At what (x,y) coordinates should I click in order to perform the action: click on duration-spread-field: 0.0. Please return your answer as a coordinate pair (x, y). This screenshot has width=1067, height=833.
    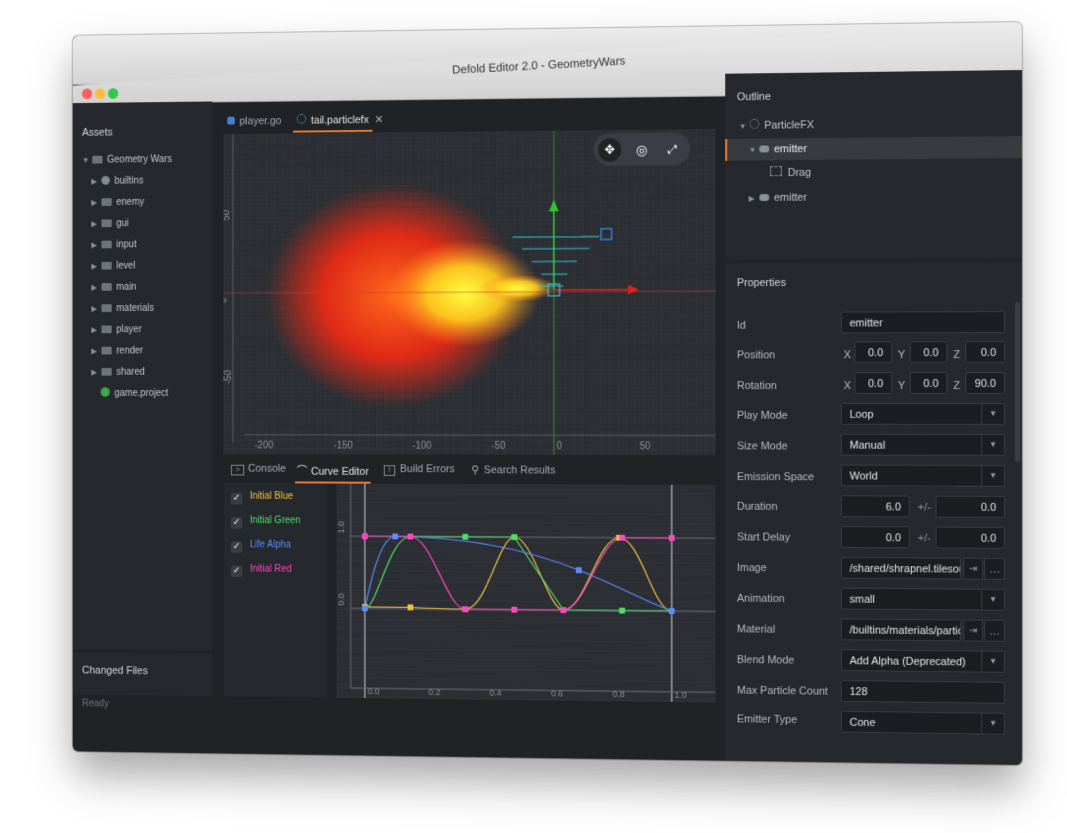
    Looking at the image, I should click on (970, 506).